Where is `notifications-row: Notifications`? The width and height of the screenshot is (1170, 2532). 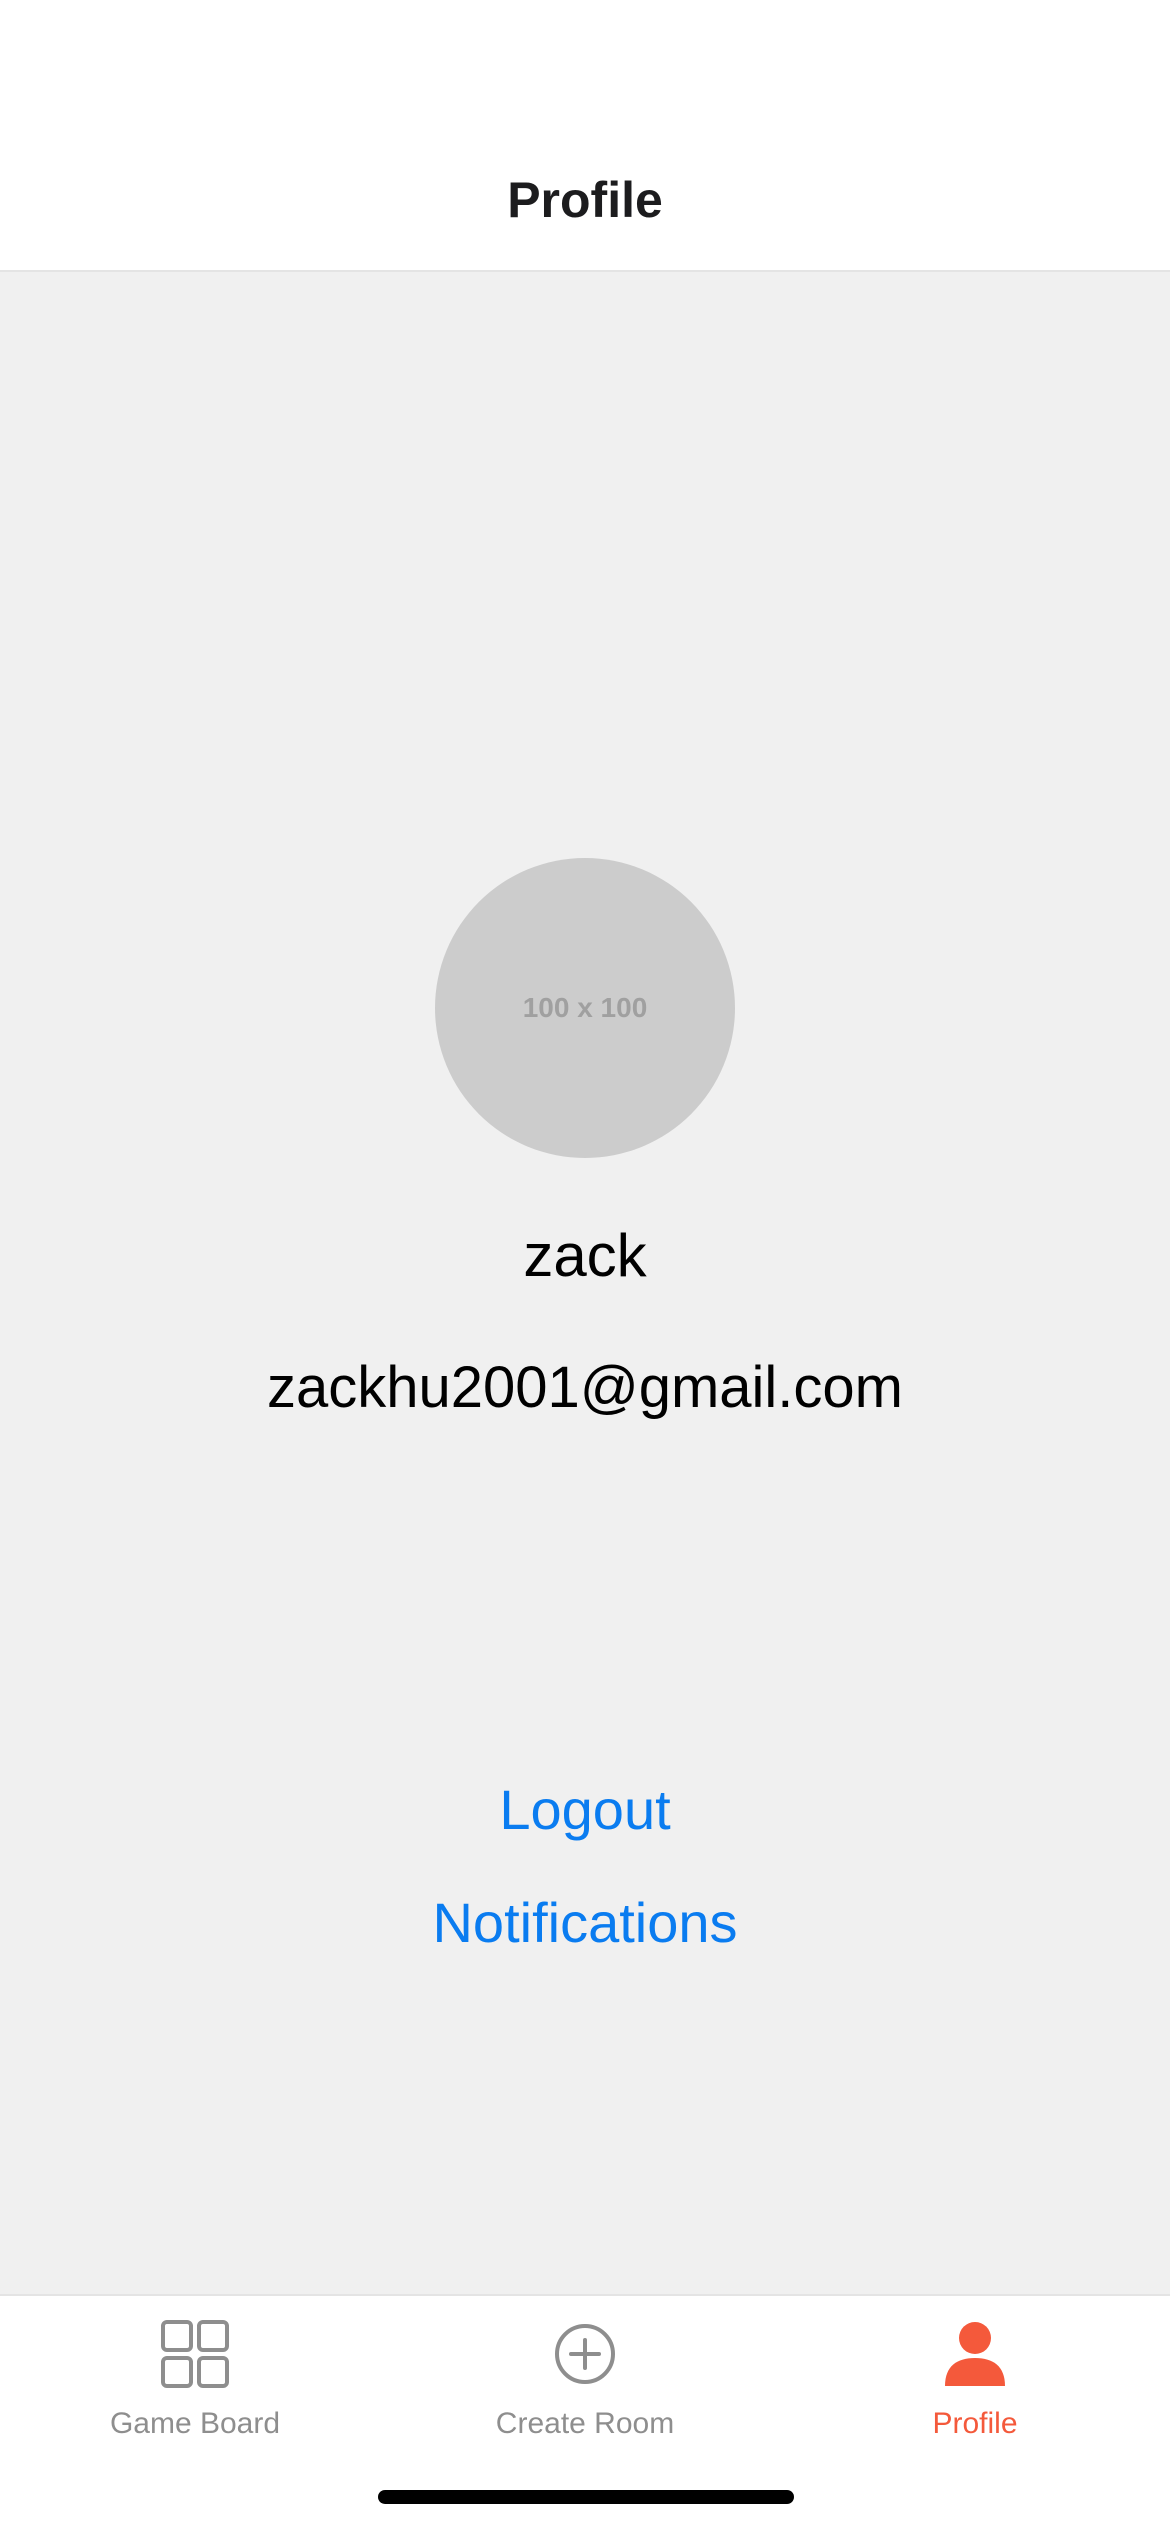 notifications-row: Notifications is located at coordinates (585, 1923).